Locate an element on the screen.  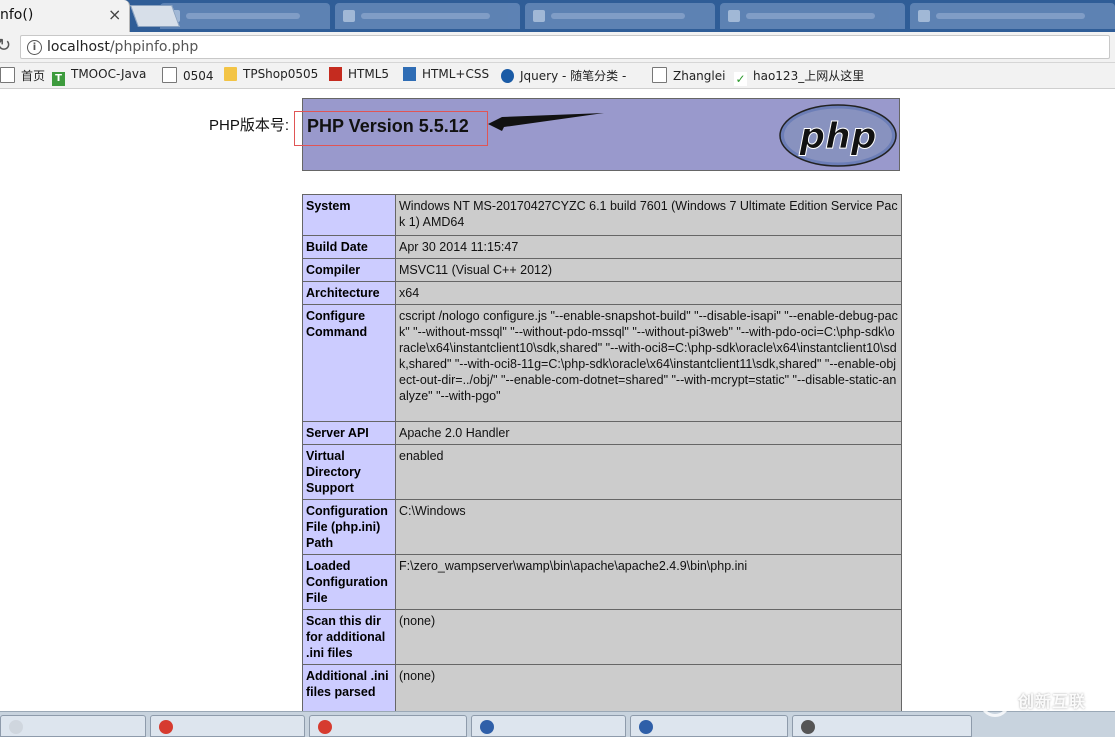
row-key: Loaded Configuration File is located at coordinates (349, 582).